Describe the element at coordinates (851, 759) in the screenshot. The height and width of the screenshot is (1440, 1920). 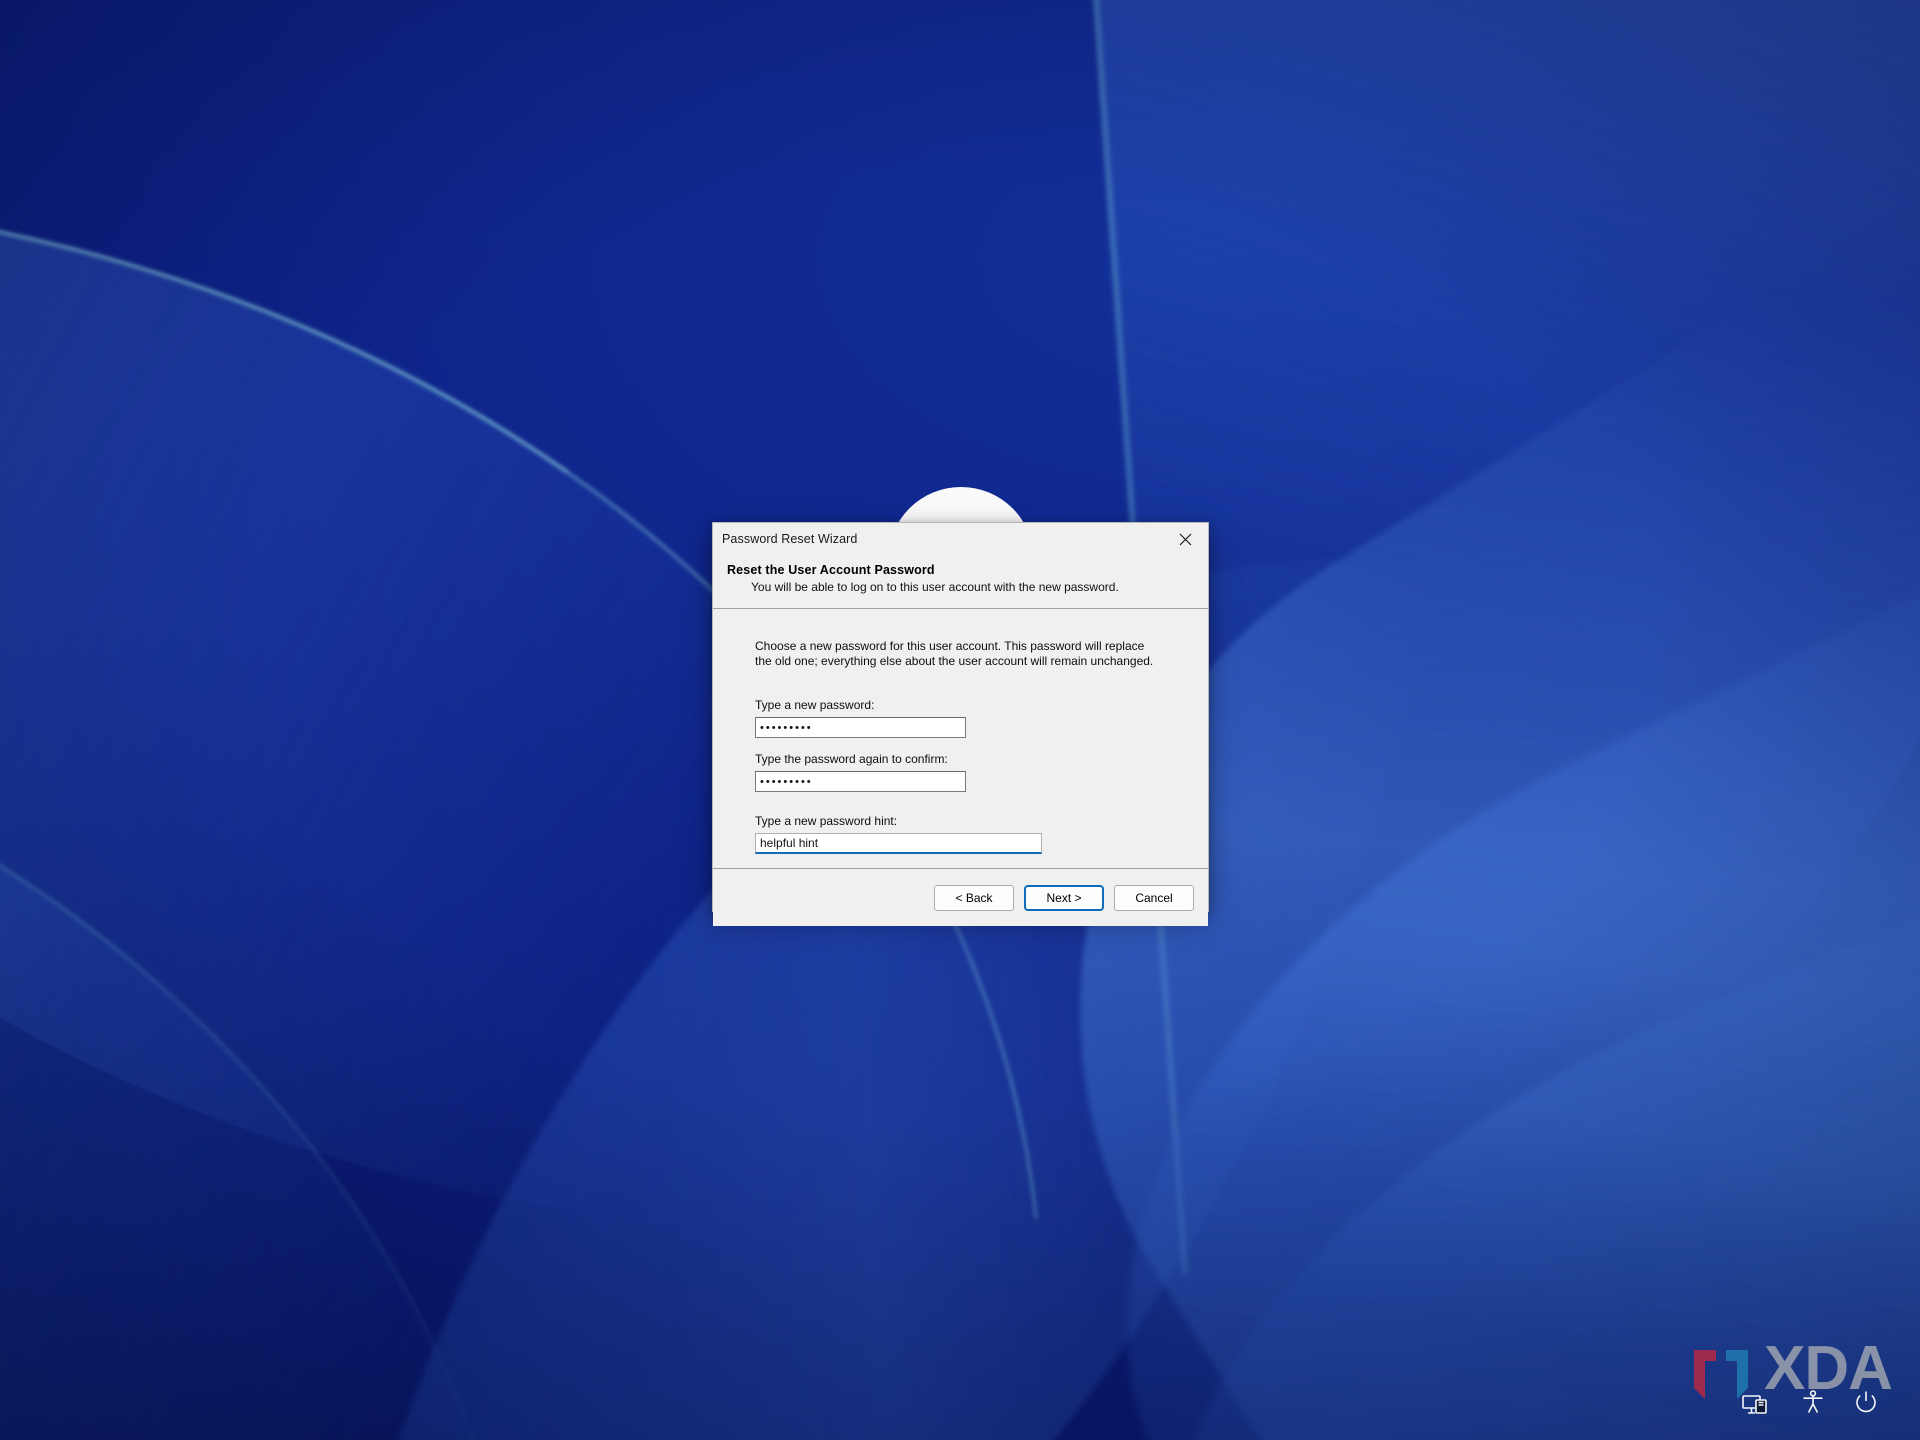
I see `confirm-password-label: Type the password again to confirm:` at that location.